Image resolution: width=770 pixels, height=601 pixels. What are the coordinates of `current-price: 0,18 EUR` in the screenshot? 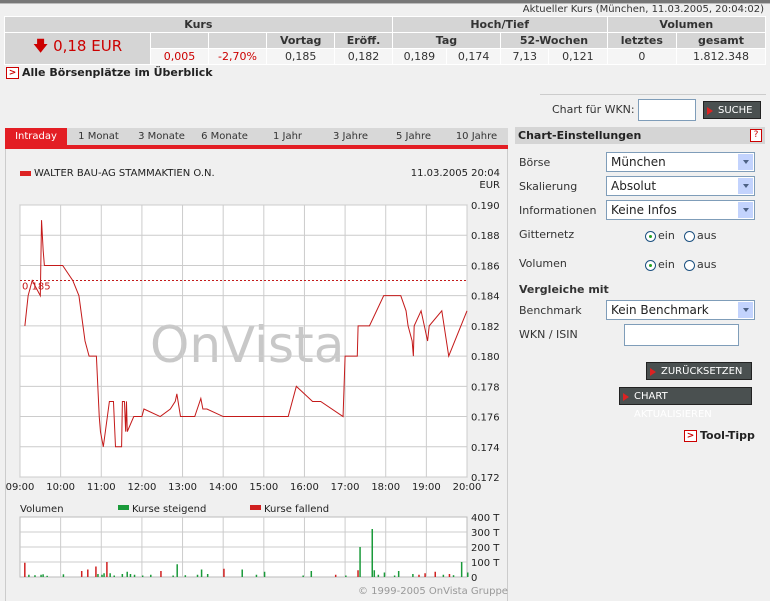 It's located at (88, 46).